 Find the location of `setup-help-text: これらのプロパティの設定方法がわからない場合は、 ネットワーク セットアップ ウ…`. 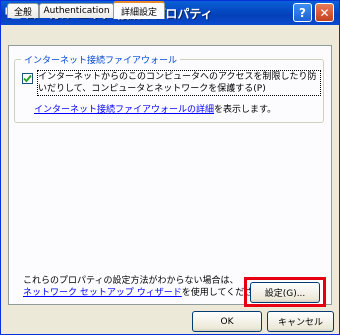

setup-help-text: これらのプロパティの設定方法がわからない場合は、 ネットワーク セットアップ ウ… is located at coordinates (147, 287).